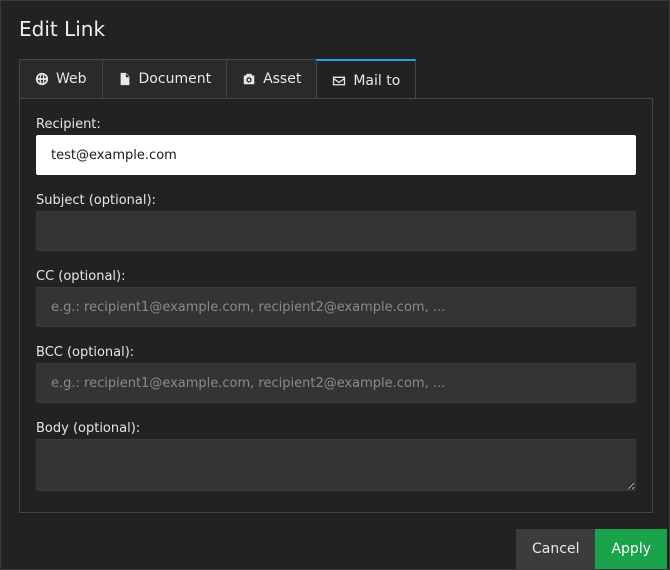 The image size is (670, 570). What do you see at coordinates (85, 352) in the screenshot?
I see `bcc-label: BCC (optional):` at bounding box center [85, 352].